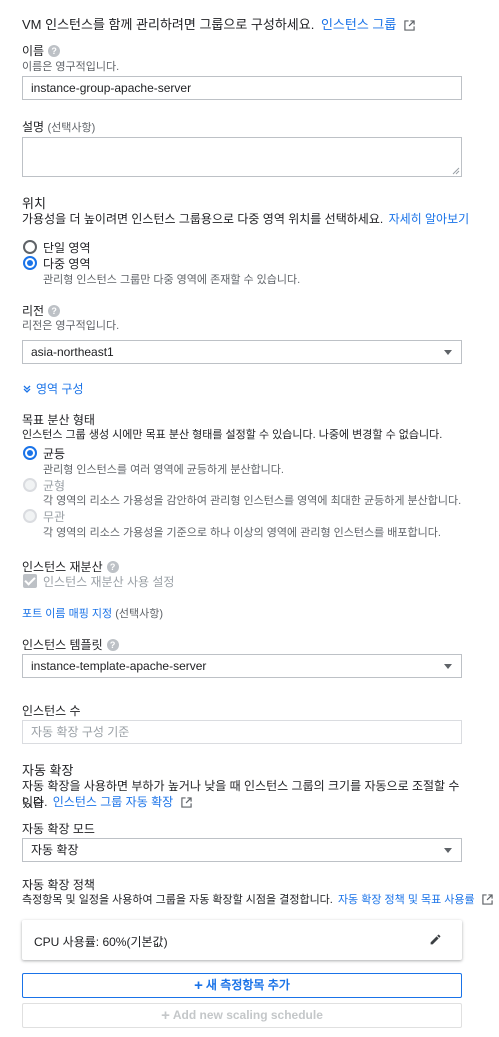 Image resolution: width=499 pixels, height=1037 pixels. I want to click on distribution-even-sub: 관리형 인스턴스를 여러 영역에 균등하게 분산합니다., so click(163, 470).